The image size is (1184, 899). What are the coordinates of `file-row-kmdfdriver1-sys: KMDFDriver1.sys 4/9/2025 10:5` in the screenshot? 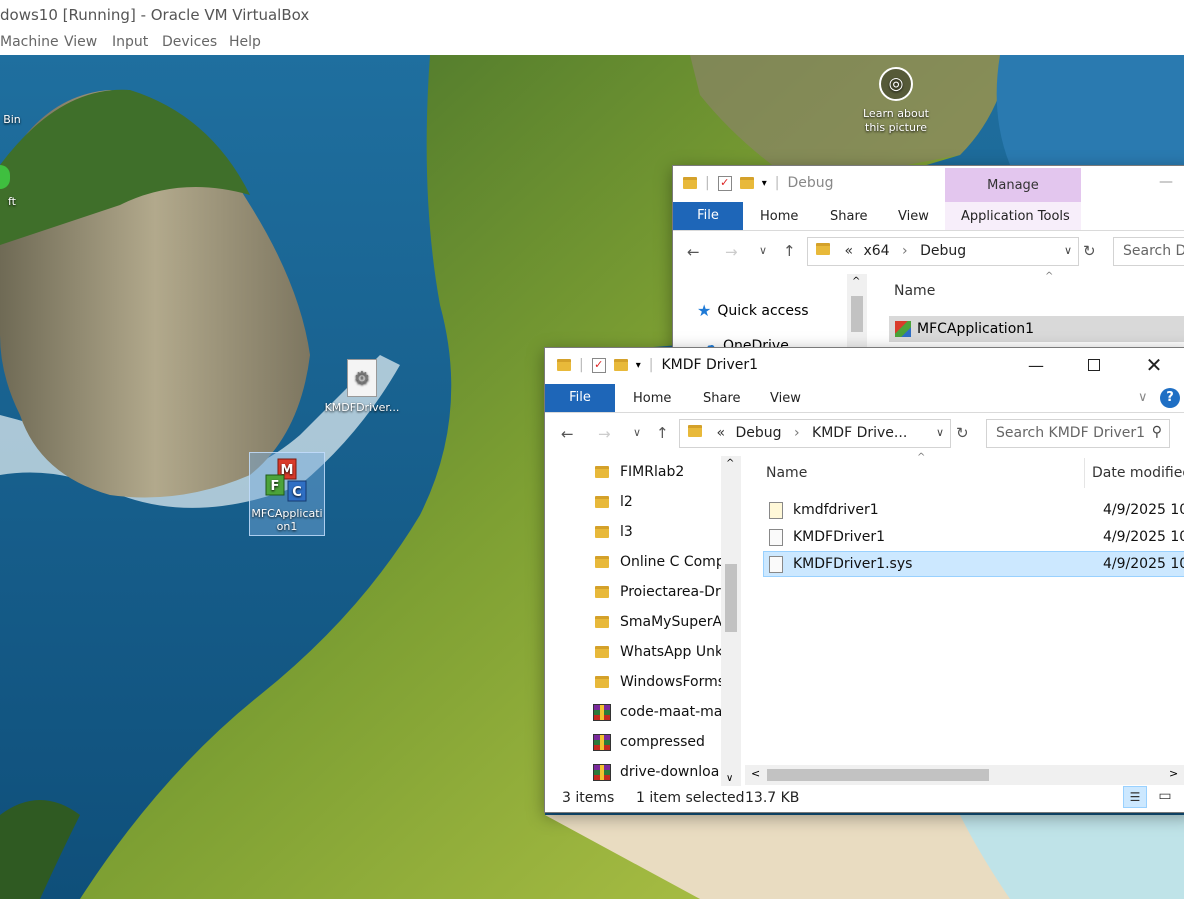 It's located at (973, 564).